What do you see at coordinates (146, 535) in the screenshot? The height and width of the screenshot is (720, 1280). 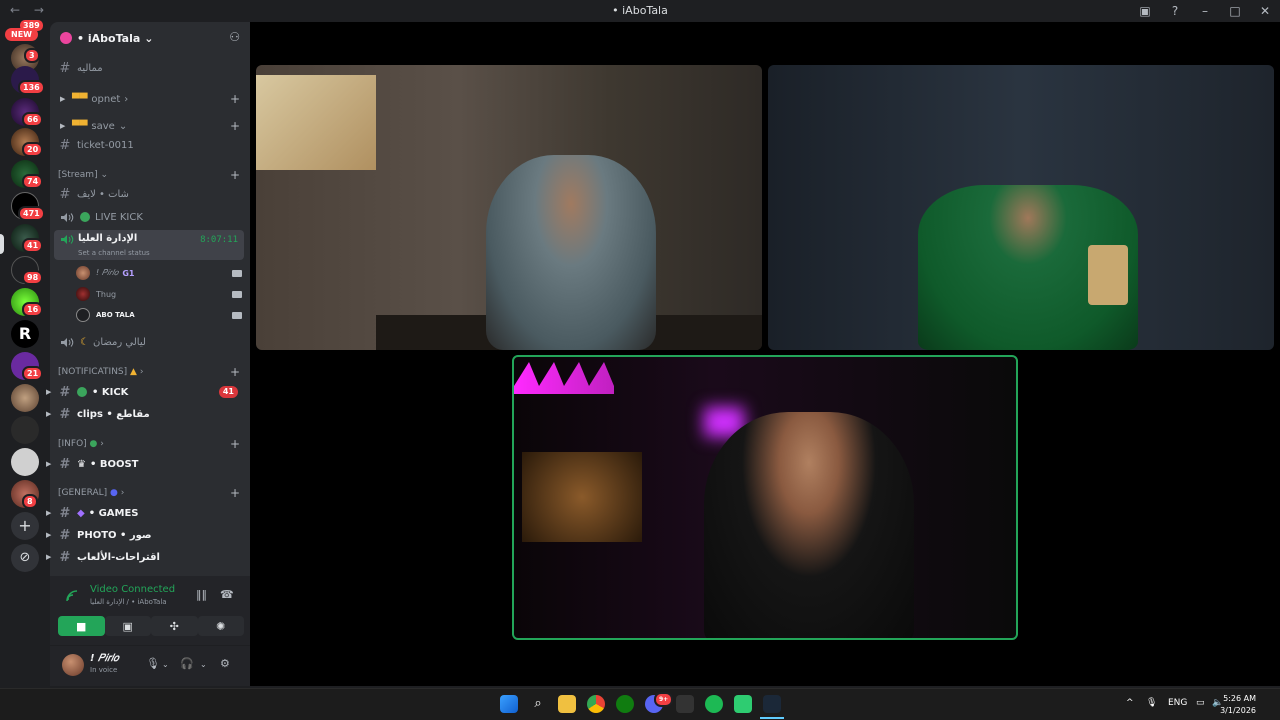 I see `channel-item: ▶ # PHOTO • صور` at bounding box center [146, 535].